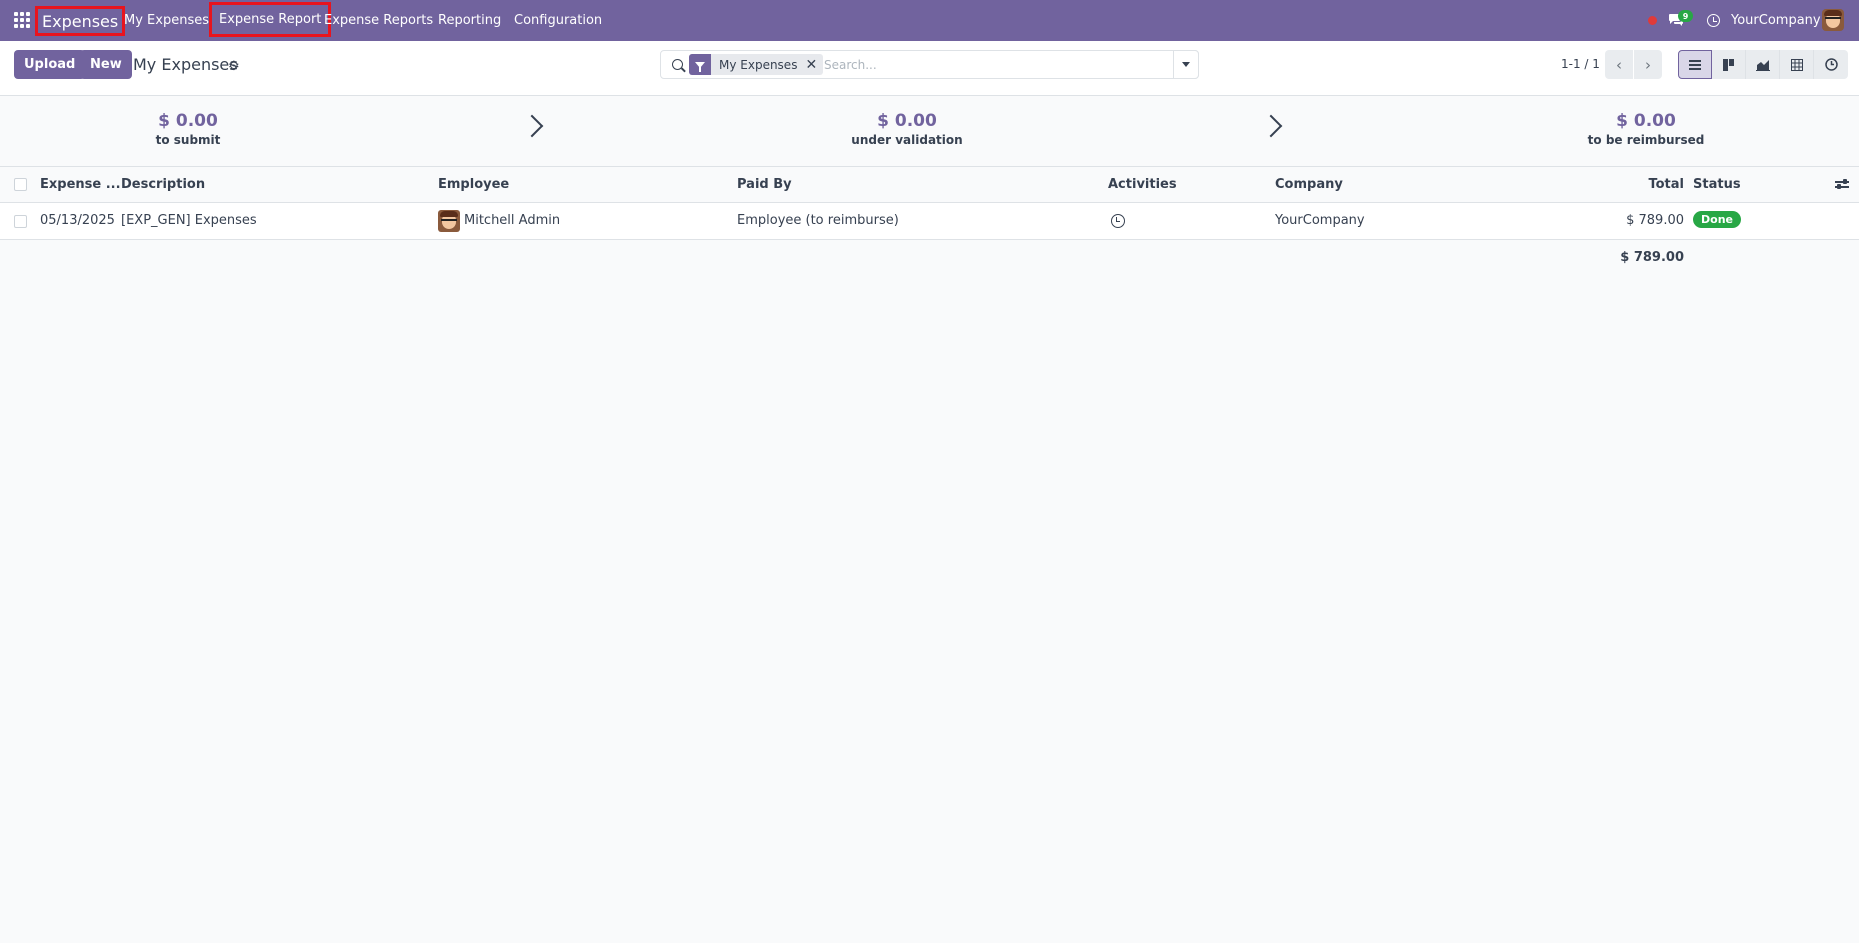 The height and width of the screenshot is (943, 1859). Describe the element at coordinates (1648, 64) in the screenshot. I see `pager-next-button: ›` at that location.